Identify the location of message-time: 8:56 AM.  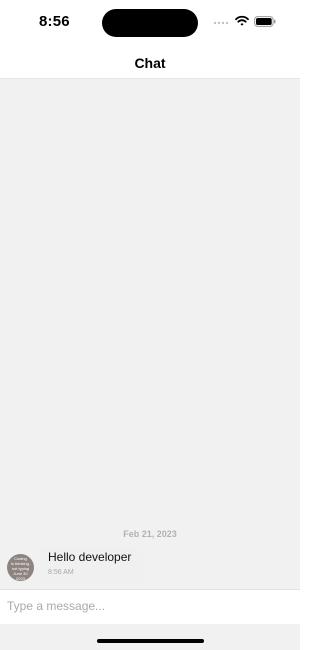
(61, 572).